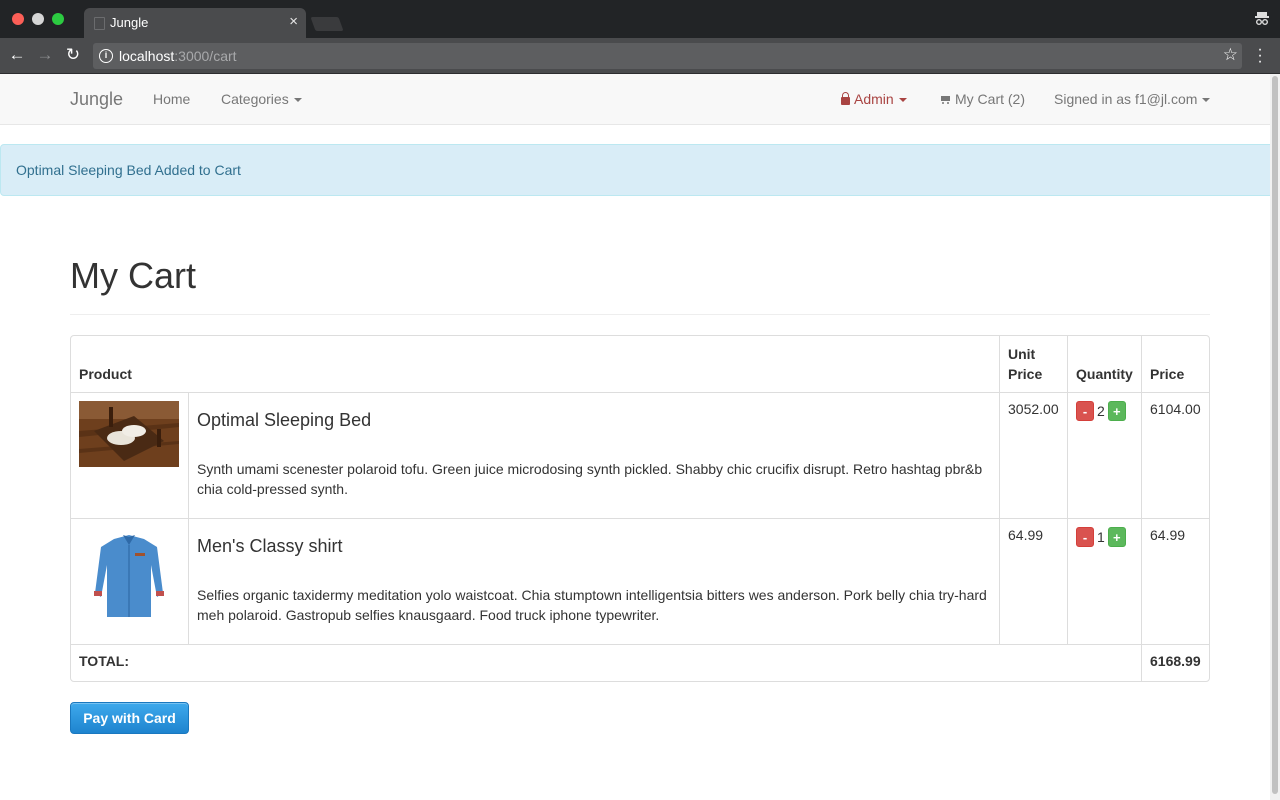  What do you see at coordinates (640, 314) in the screenshot?
I see `divider` at bounding box center [640, 314].